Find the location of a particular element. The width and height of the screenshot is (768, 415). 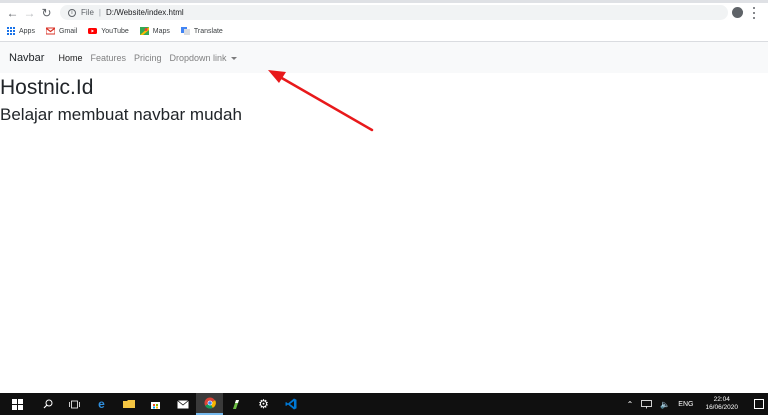

search-button is located at coordinates (47, 404).